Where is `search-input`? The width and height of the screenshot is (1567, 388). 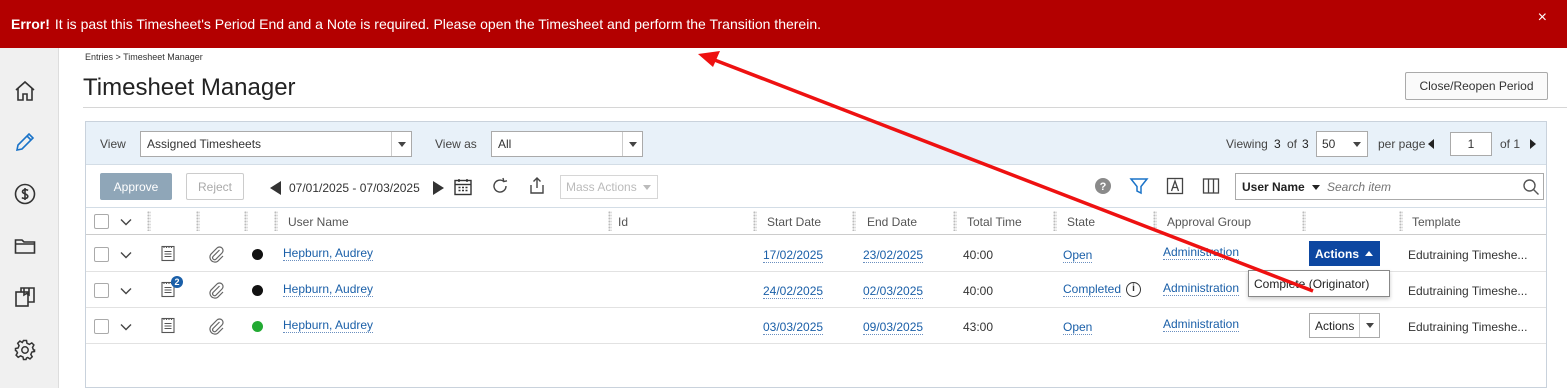 search-input is located at coordinates (1420, 187).